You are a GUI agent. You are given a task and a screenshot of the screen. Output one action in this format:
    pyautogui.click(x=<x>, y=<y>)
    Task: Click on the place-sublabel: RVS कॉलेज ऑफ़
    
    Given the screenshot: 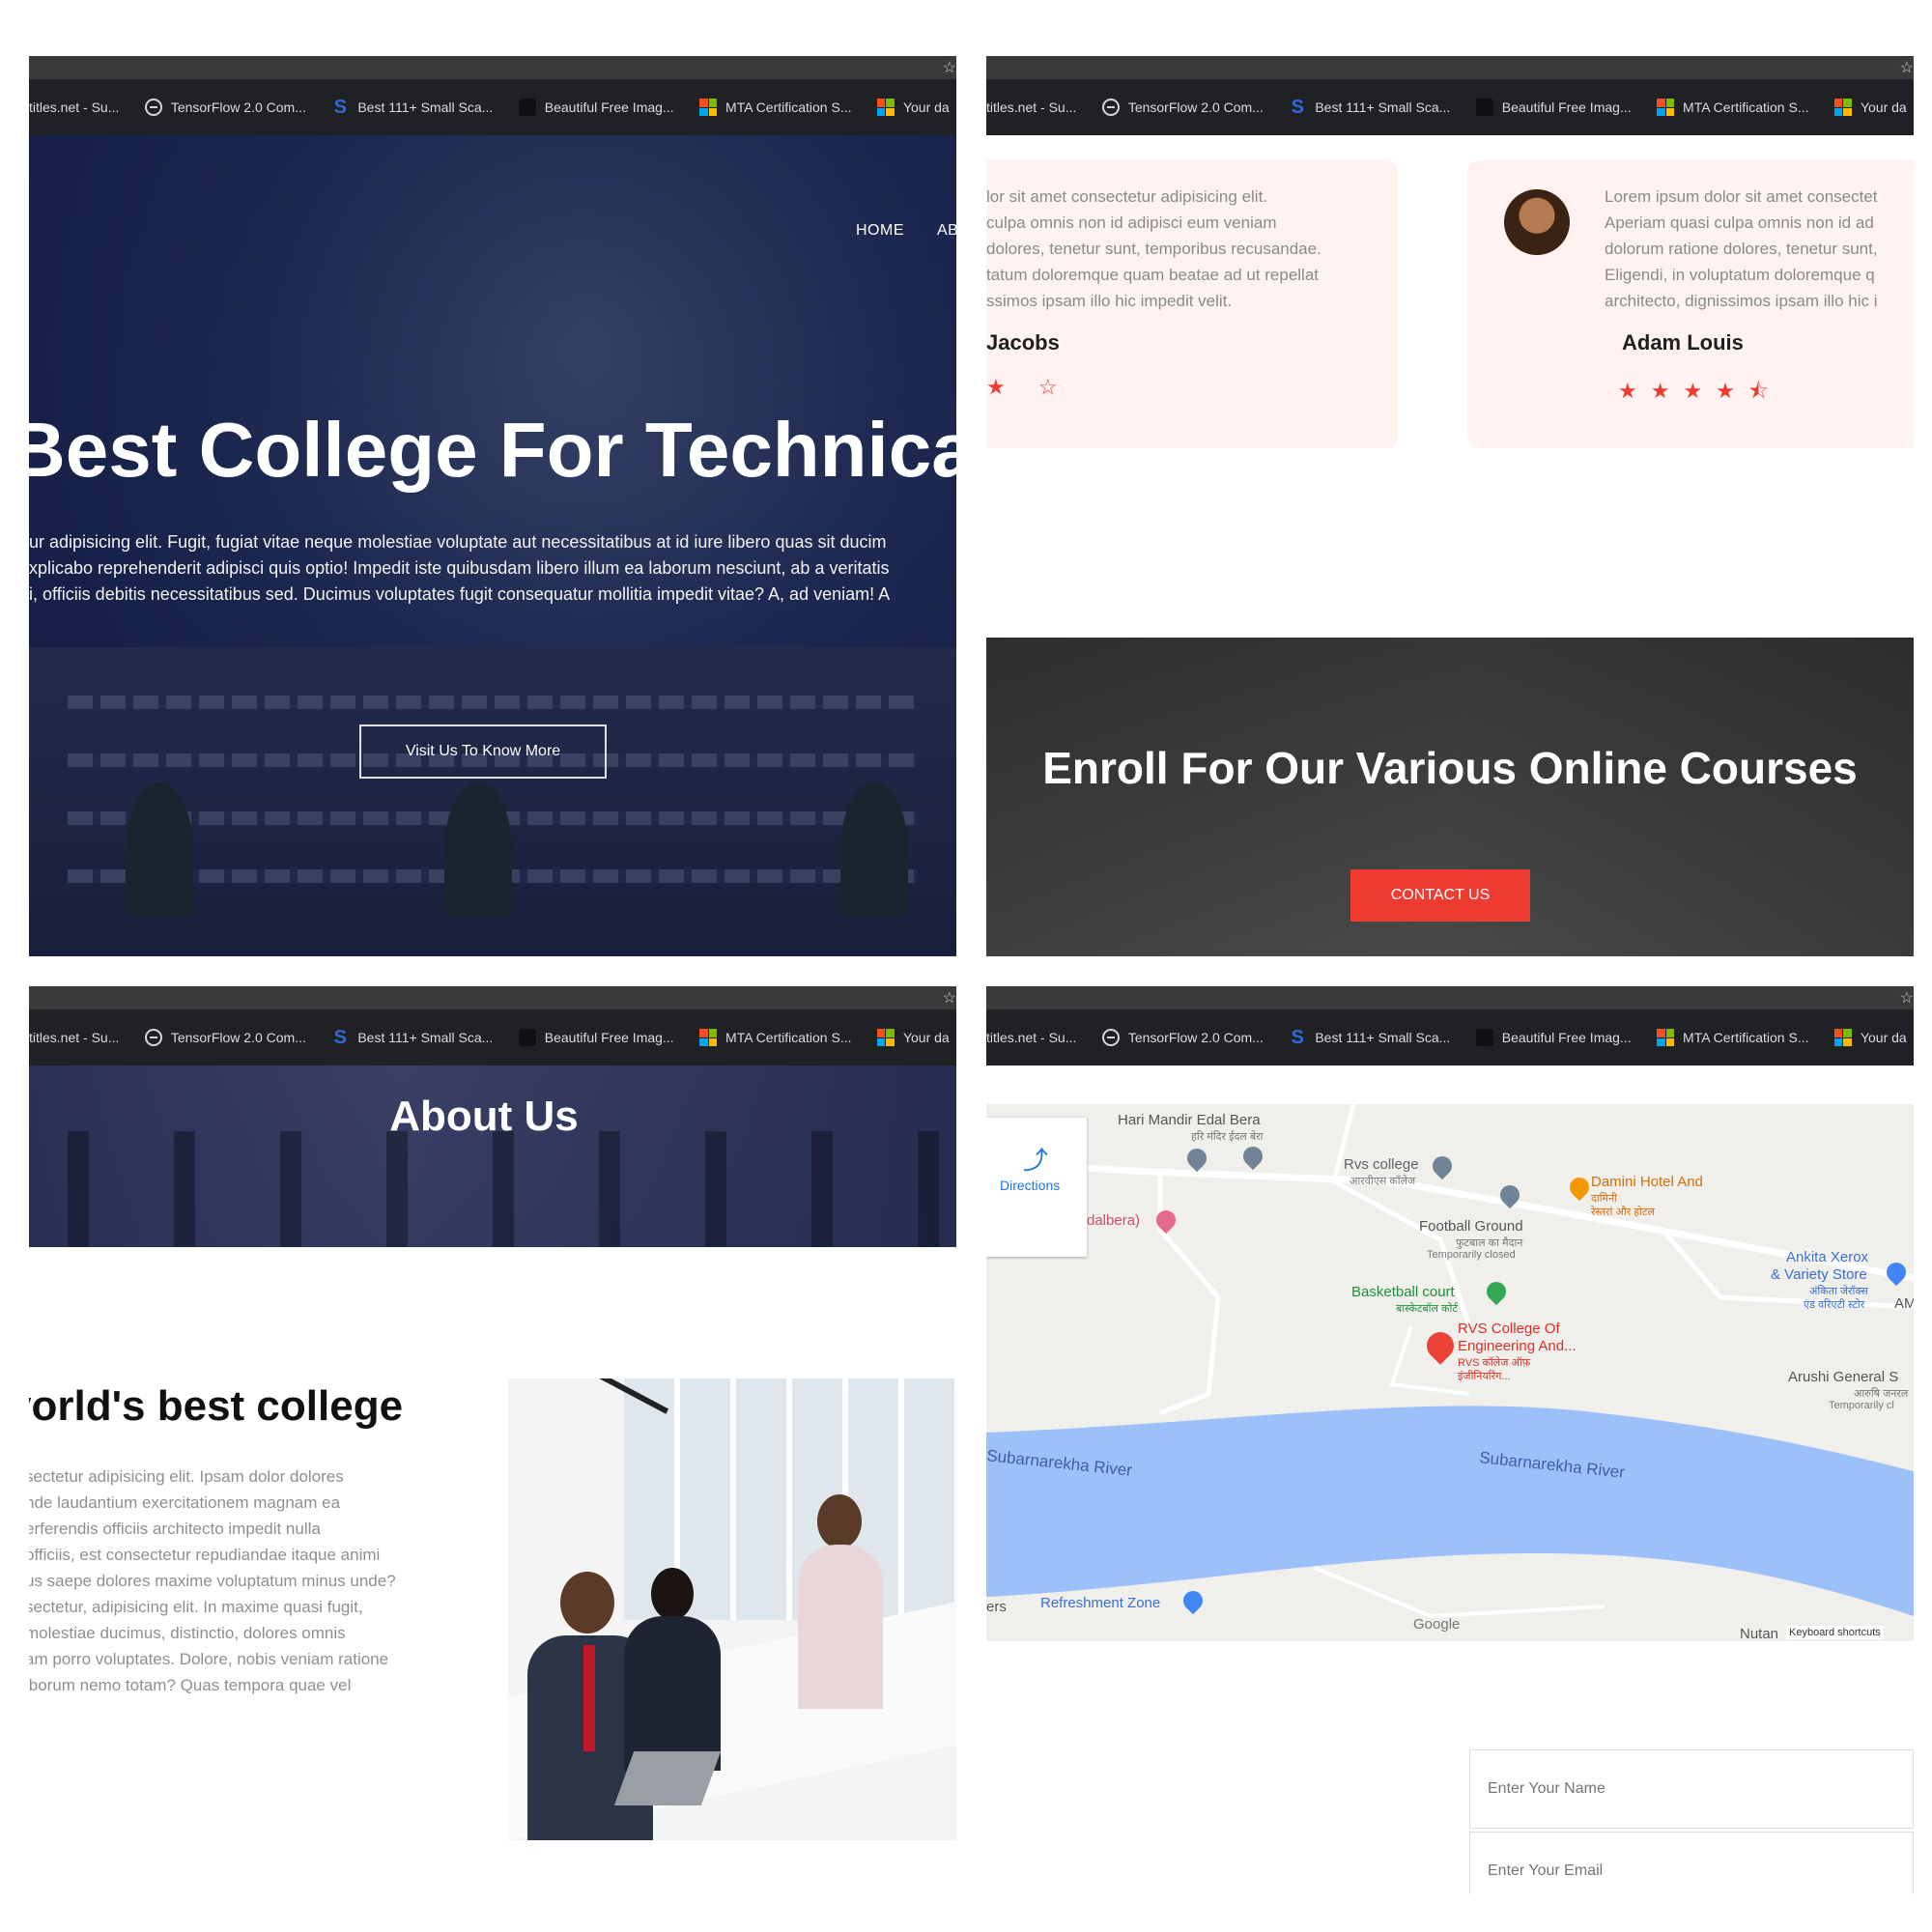 What is the action you would take?
    pyautogui.click(x=1494, y=1363)
    